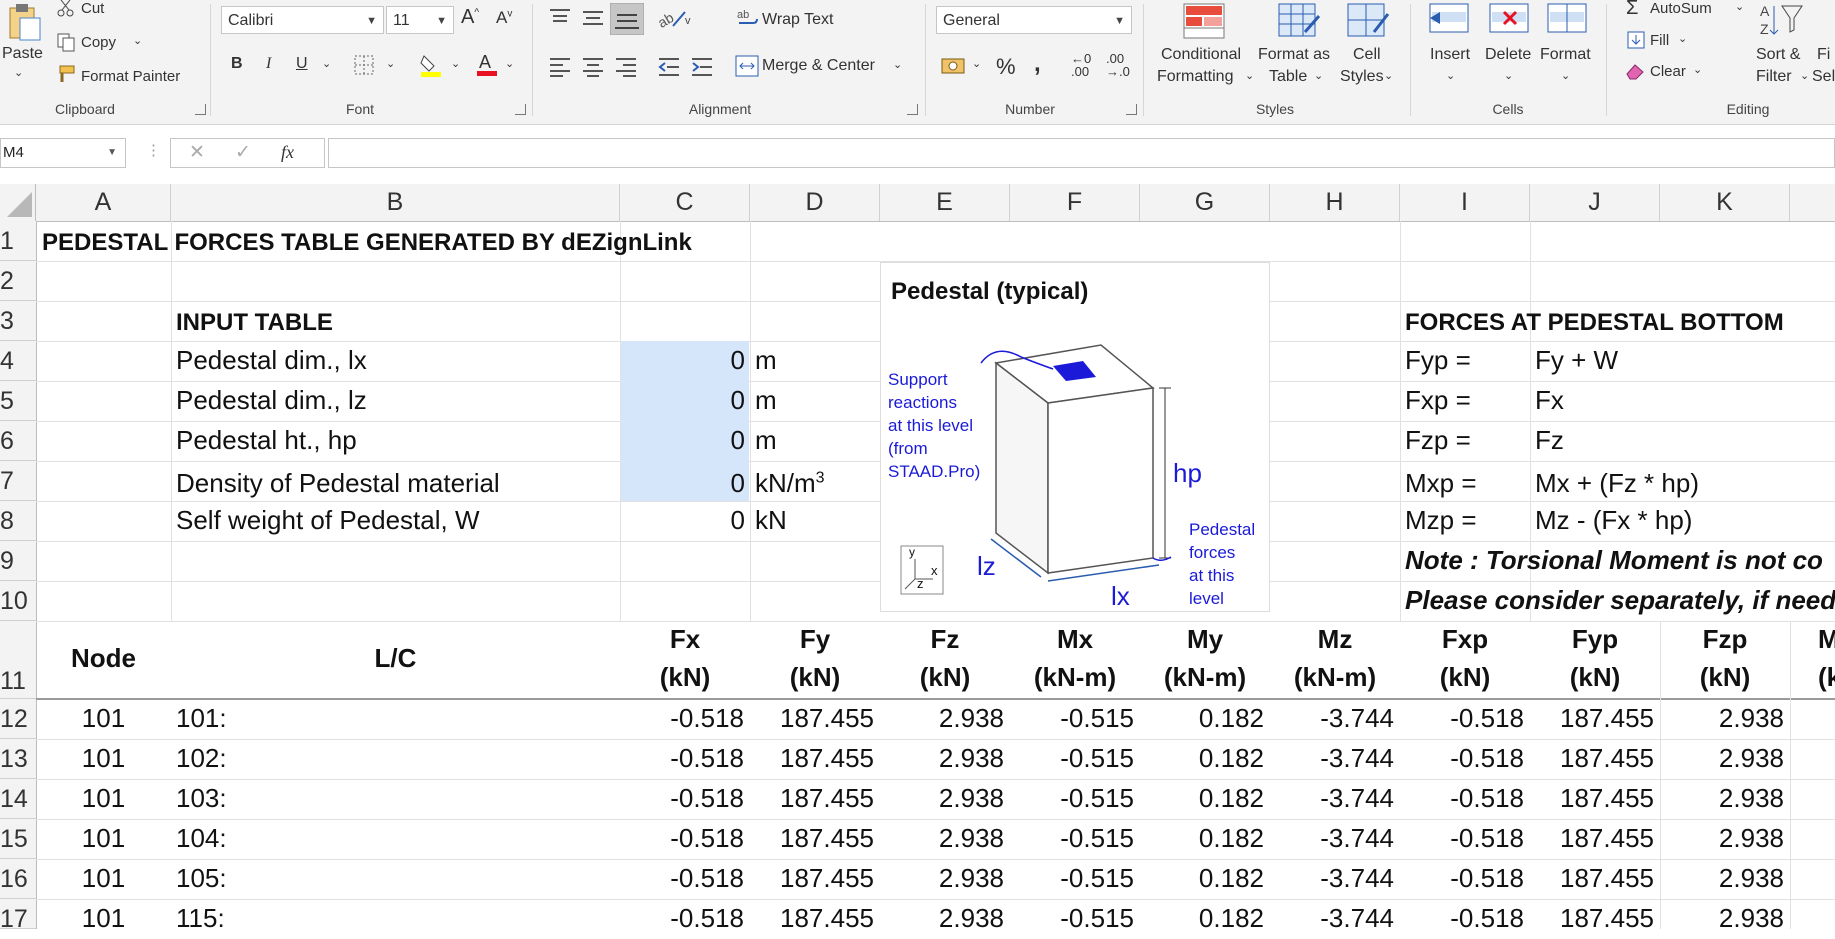 This screenshot has height=939, width=1835. Describe the element at coordinates (1635, 73) in the screenshot. I see `clear-icon` at that location.